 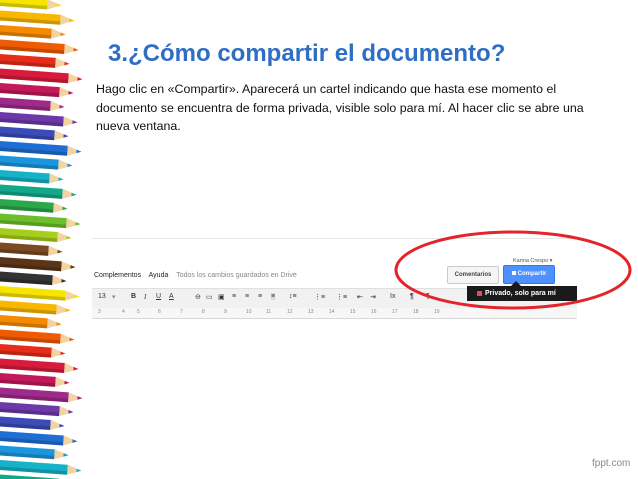 What do you see at coordinates (319, 297) in the screenshot?
I see `numbered-list-icon: ⋮≡` at bounding box center [319, 297].